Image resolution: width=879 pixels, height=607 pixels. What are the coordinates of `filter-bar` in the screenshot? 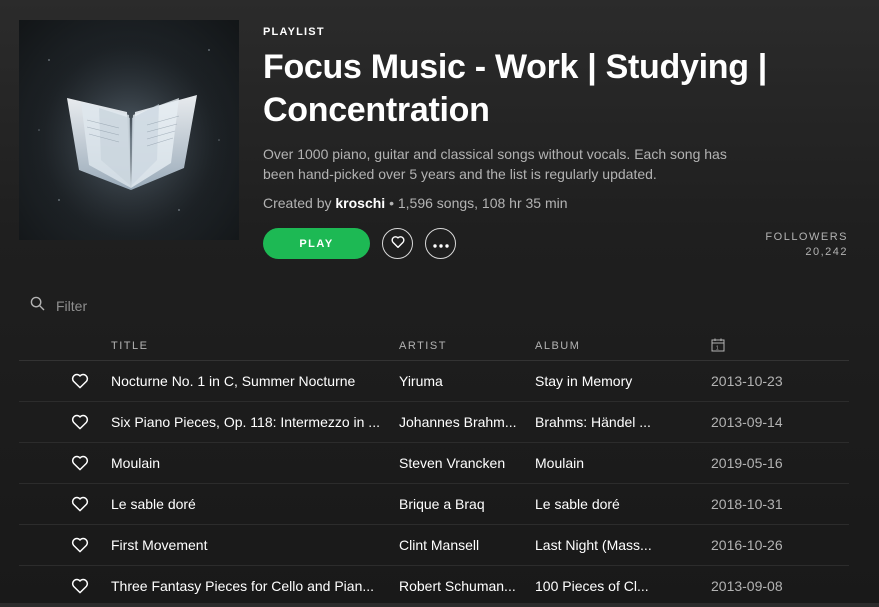 It's located at (144, 306).